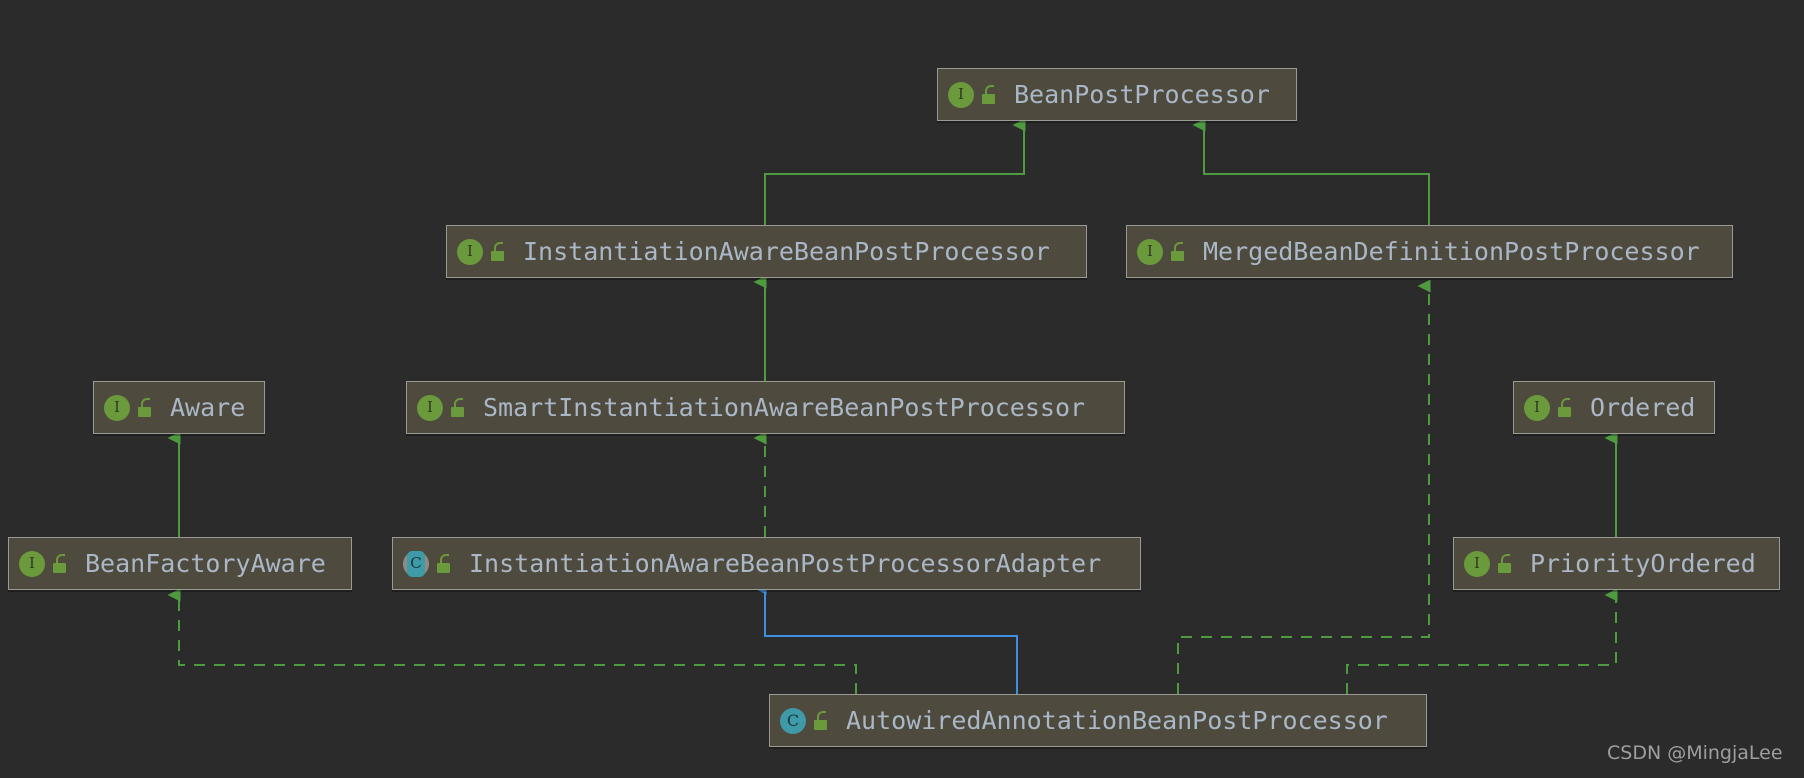  What do you see at coordinates (1643, 407) in the screenshot?
I see `class-node-label: Ordered` at bounding box center [1643, 407].